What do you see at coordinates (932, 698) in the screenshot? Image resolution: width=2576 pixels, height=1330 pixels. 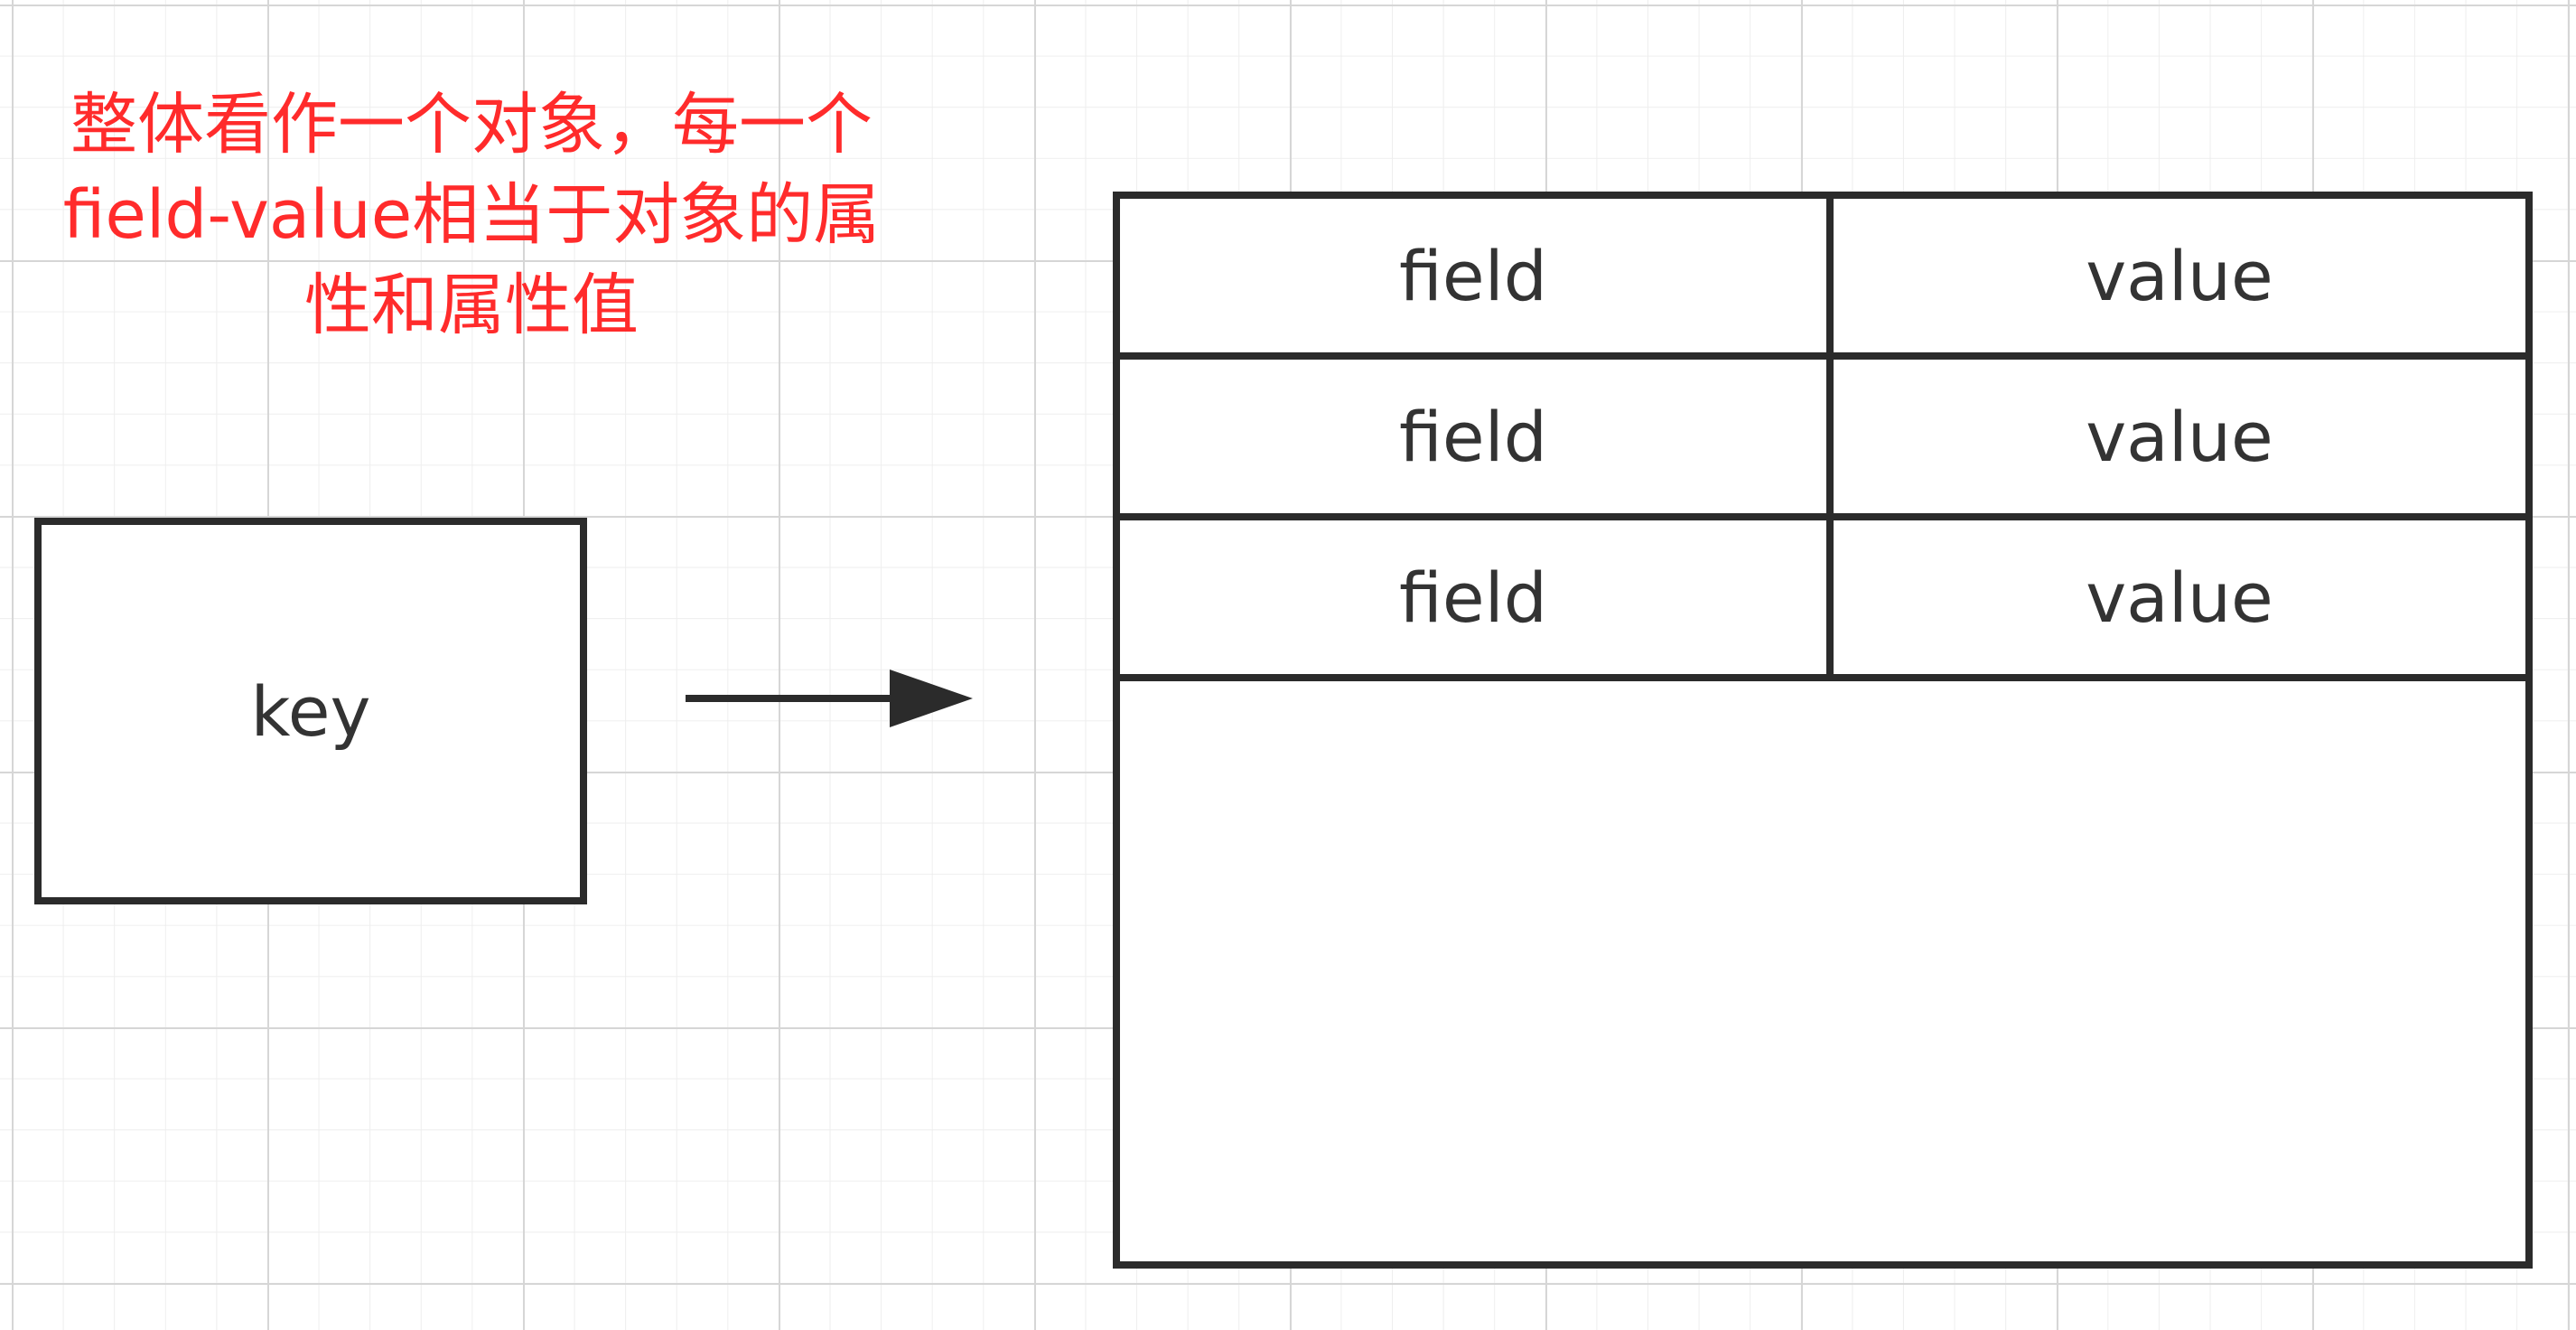 I see `arrow-head` at bounding box center [932, 698].